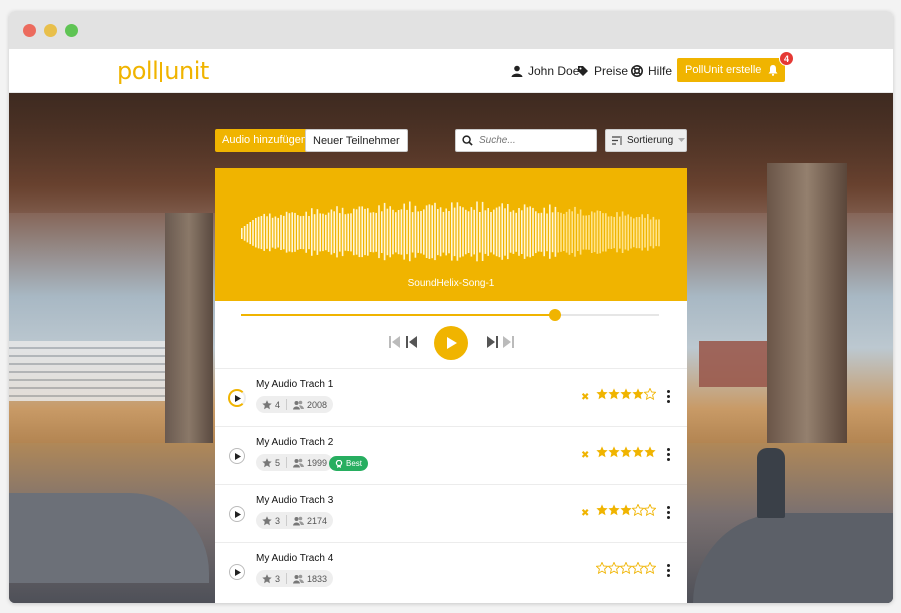 The image size is (901, 613). I want to click on track-row: My Audio Trach 1 4 2008 ✖, so click(451, 397).